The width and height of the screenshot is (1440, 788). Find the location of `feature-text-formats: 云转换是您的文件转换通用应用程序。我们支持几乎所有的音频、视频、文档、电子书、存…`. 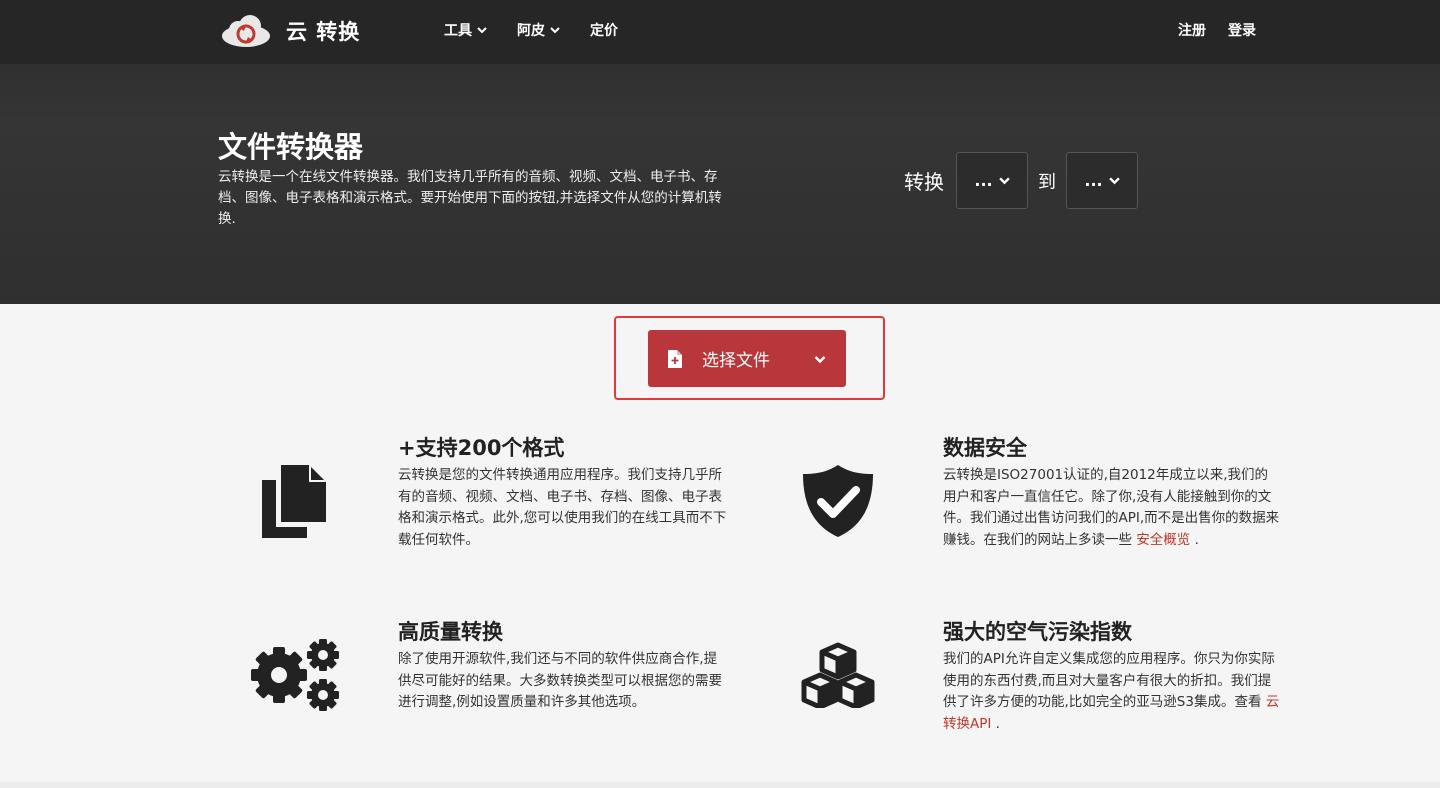

feature-text-formats: 云转换是您的文件转换通用应用程序。我们支持几乎所有的音频、视频、文档、电子书、存… is located at coordinates (562, 507).